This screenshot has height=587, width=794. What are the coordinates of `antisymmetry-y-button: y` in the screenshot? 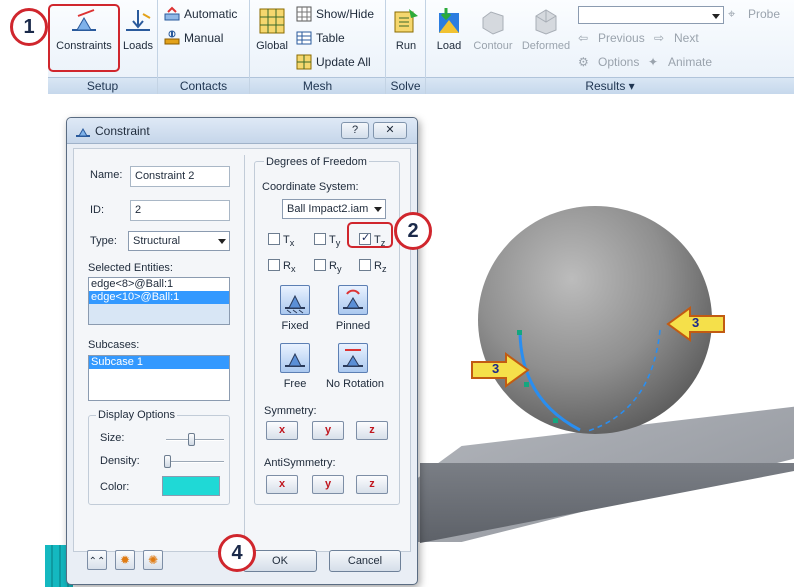 It's located at (328, 484).